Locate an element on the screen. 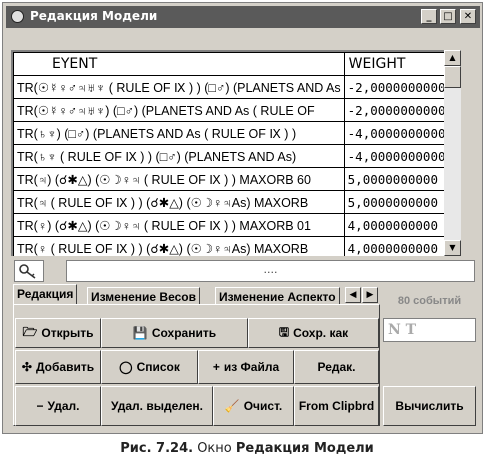 The width and height of the screenshot is (494, 467). from-file-button-label: из Файла is located at coordinates (251, 367).